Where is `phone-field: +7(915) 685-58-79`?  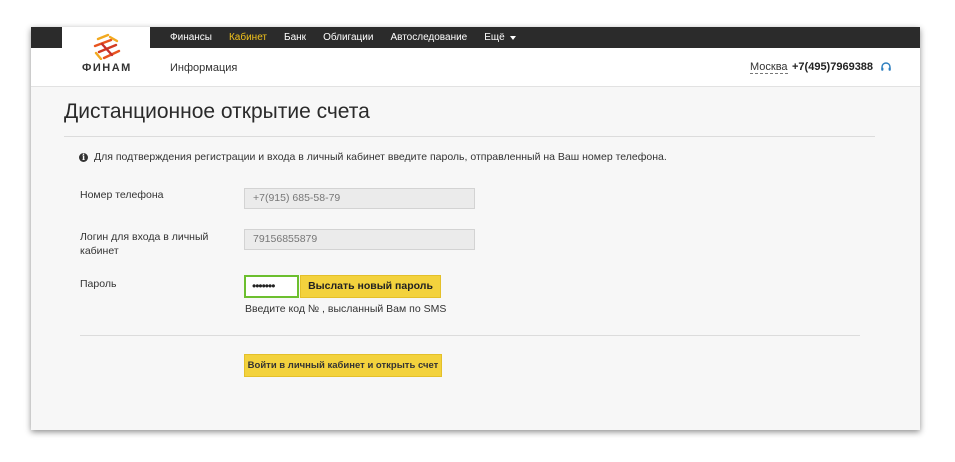 phone-field: +7(915) 685-58-79 is located at coordinates (359, 198).